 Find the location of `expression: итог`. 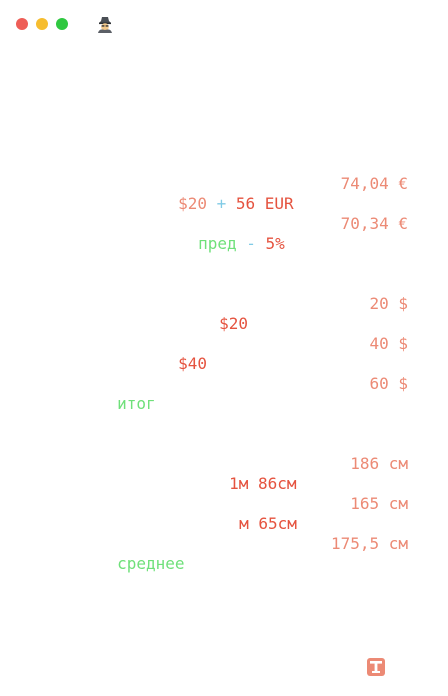

expression: итог is located at coordinates (98, 404).